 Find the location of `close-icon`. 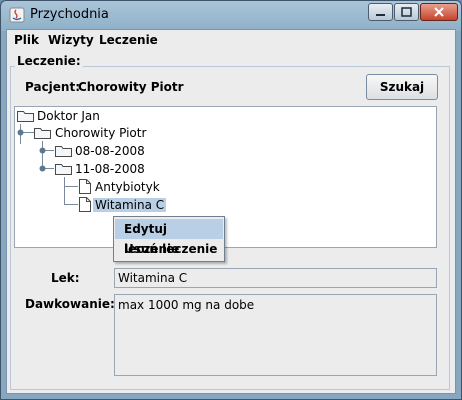

close-icon is located at coordinates (439, 12).